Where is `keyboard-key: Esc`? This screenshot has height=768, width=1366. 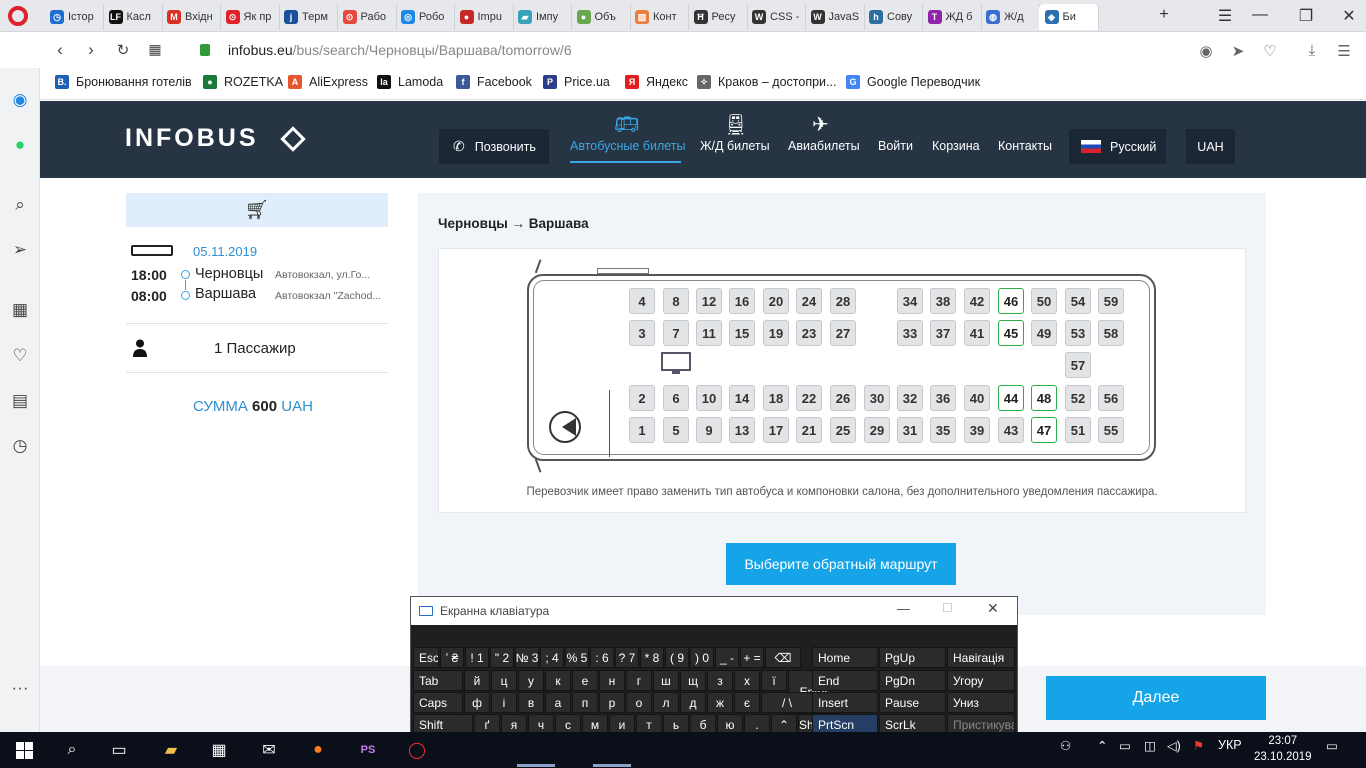
keyboard-key: Esc is located at coordinates (426, 657).